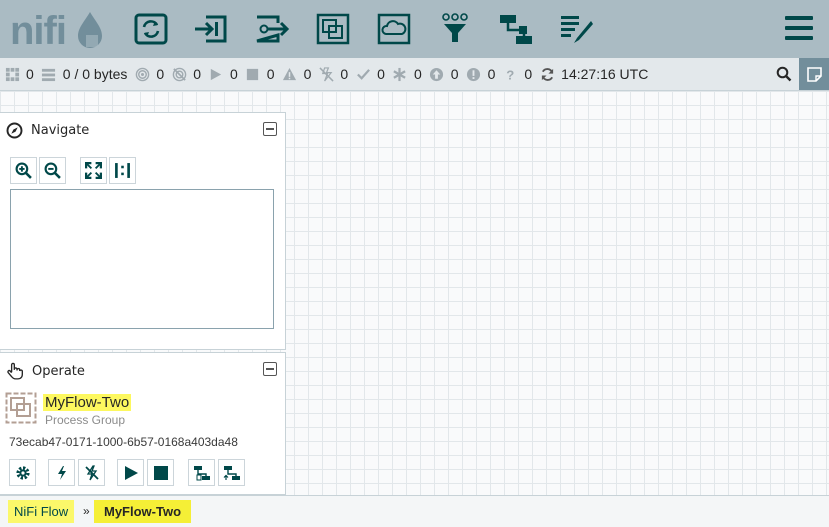 The image size is (829, 527). I want to click on asterisk-icon, so click(400, 74).